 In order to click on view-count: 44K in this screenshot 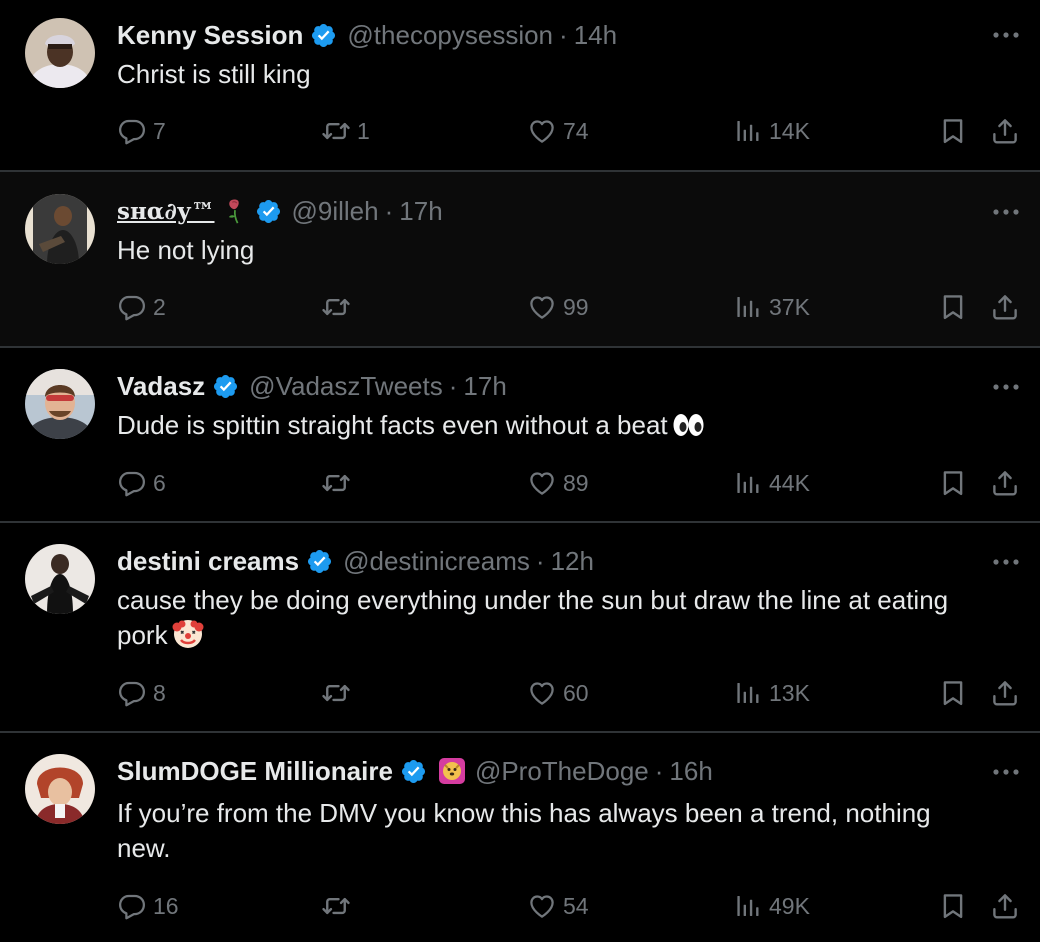, I will do `click(789, 482)`.